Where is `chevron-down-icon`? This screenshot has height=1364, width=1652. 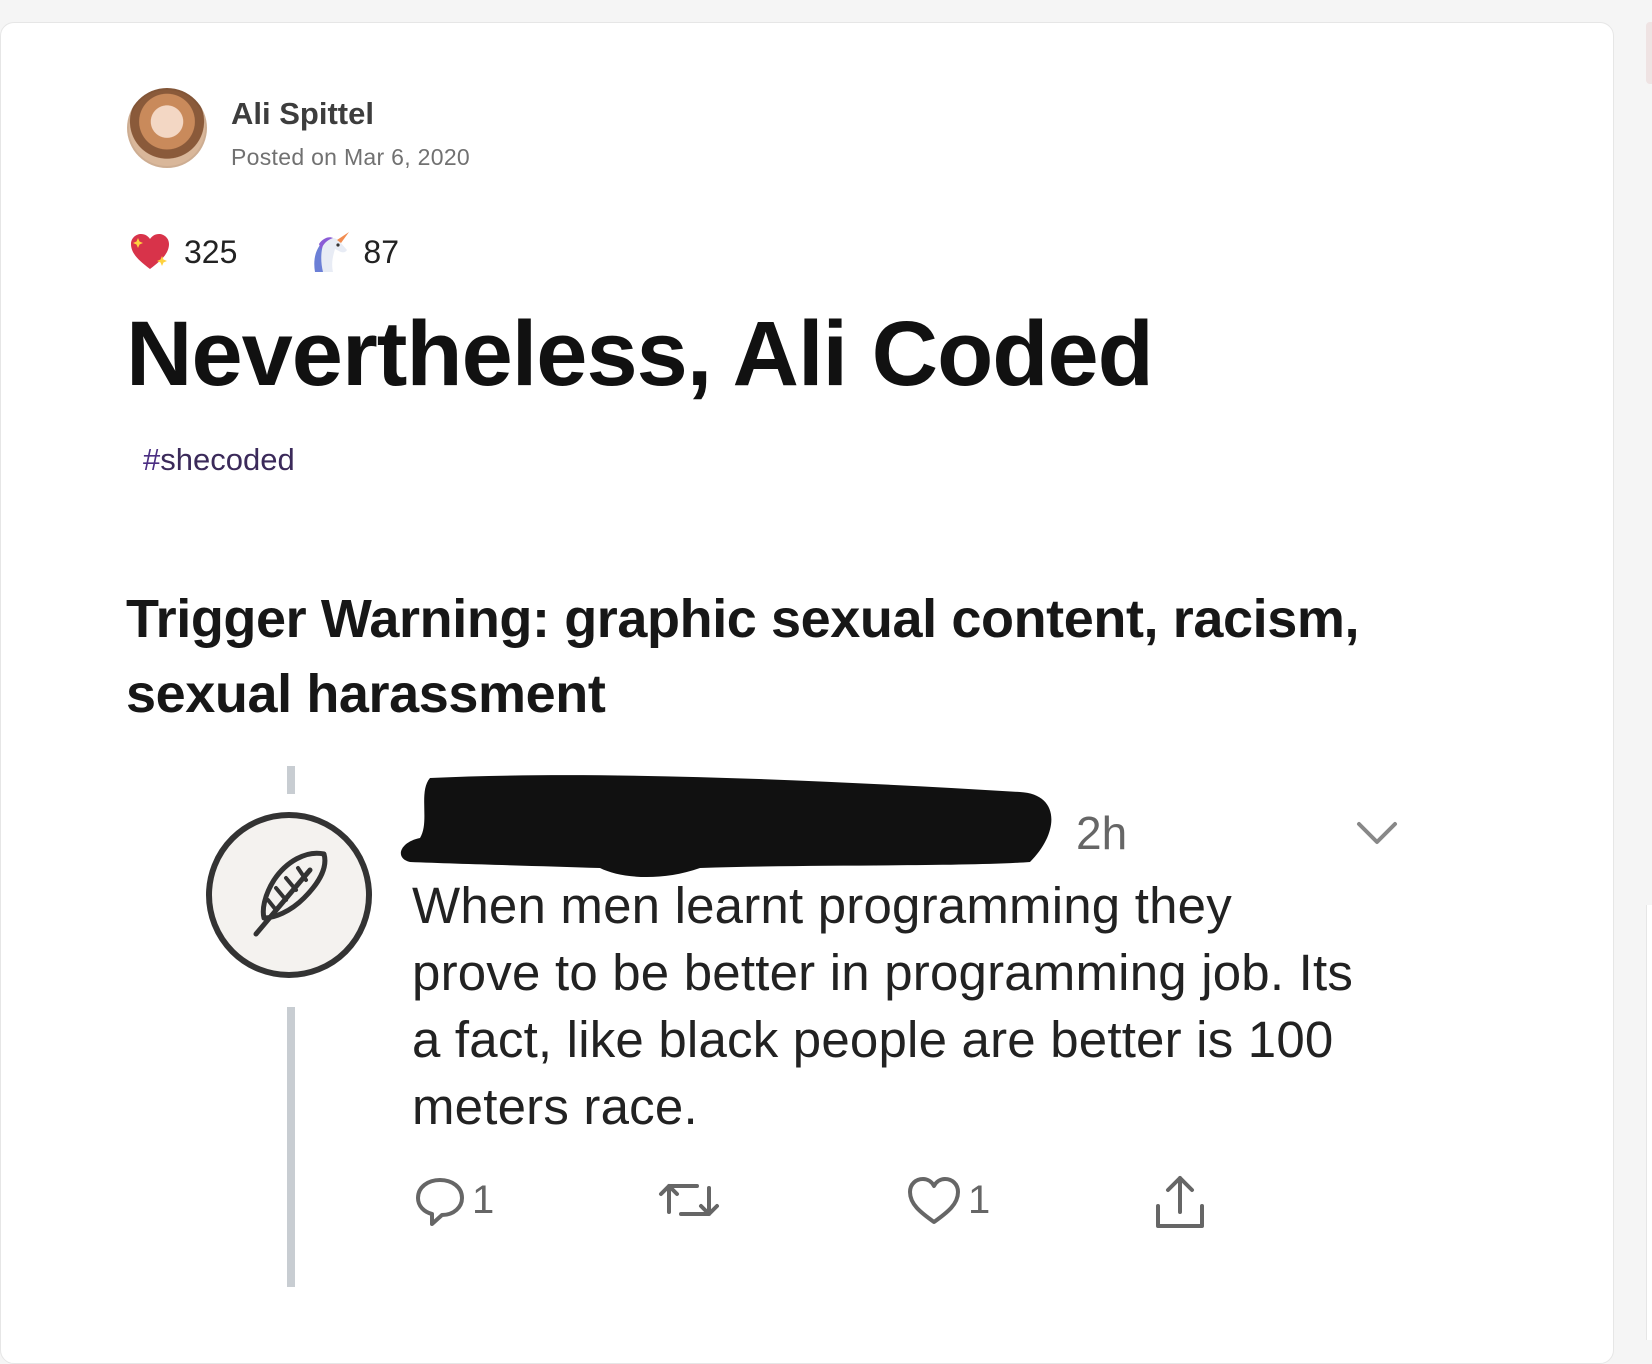
chevron-down-icon is located at coordinates (1377, 834).